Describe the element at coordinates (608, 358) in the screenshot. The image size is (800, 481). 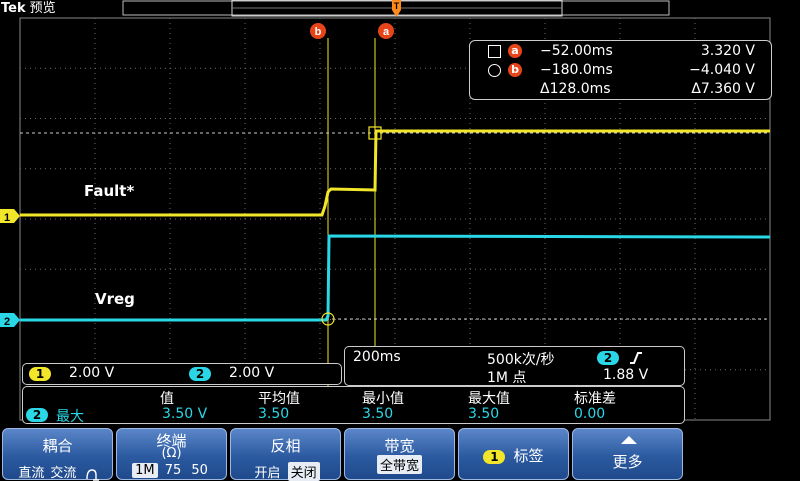
I see `trigger-source-badge: 2` at that location.